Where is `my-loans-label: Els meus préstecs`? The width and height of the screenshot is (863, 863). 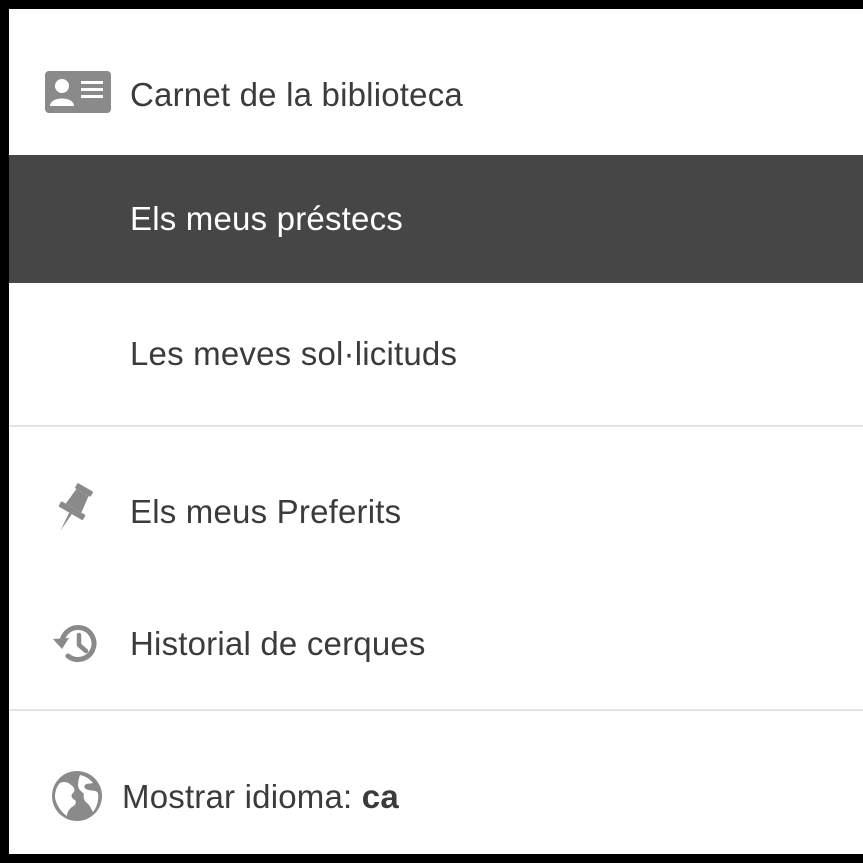 my-loans-label: Els meus préstecs is located at coordinates (266, 218).